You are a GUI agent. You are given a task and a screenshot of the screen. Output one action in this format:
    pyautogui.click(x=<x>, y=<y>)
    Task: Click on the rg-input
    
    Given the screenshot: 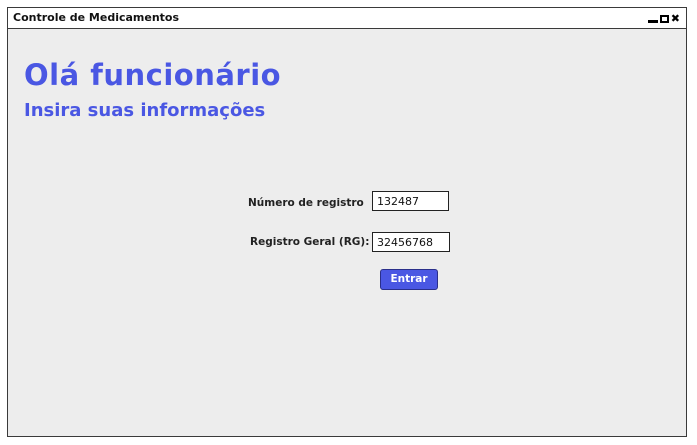 What is the action you would take?
    pyautogui.click(x=411, y=242)
    